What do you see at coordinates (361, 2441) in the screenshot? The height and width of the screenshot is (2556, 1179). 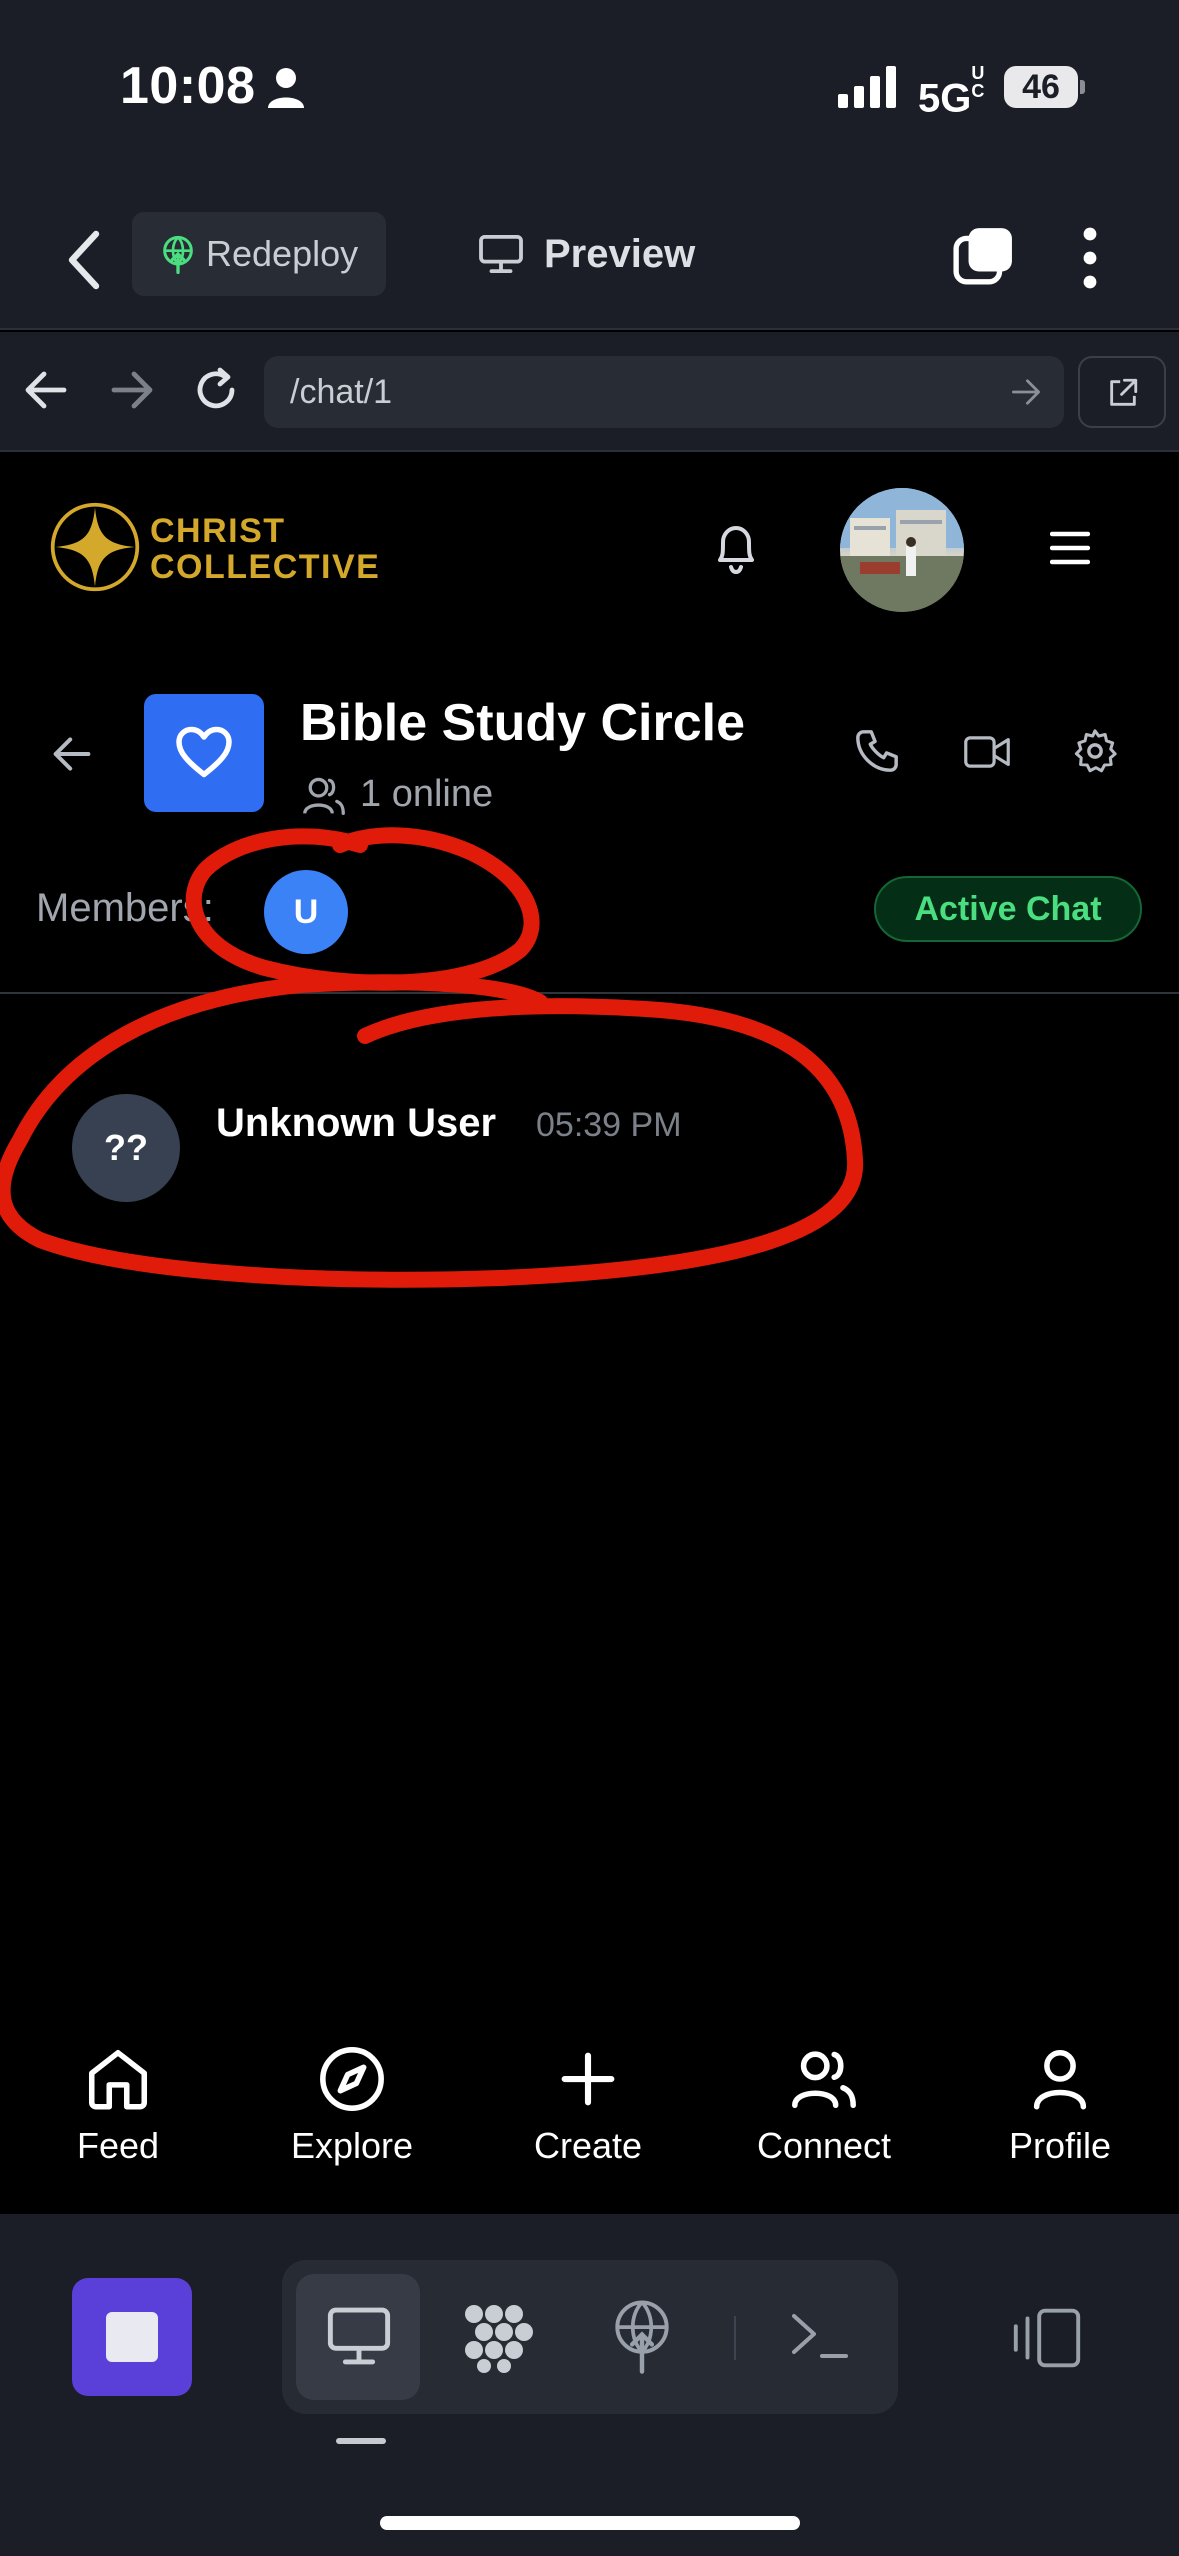 I see `active-tool-indicator` at bounding box center [361, 2441].